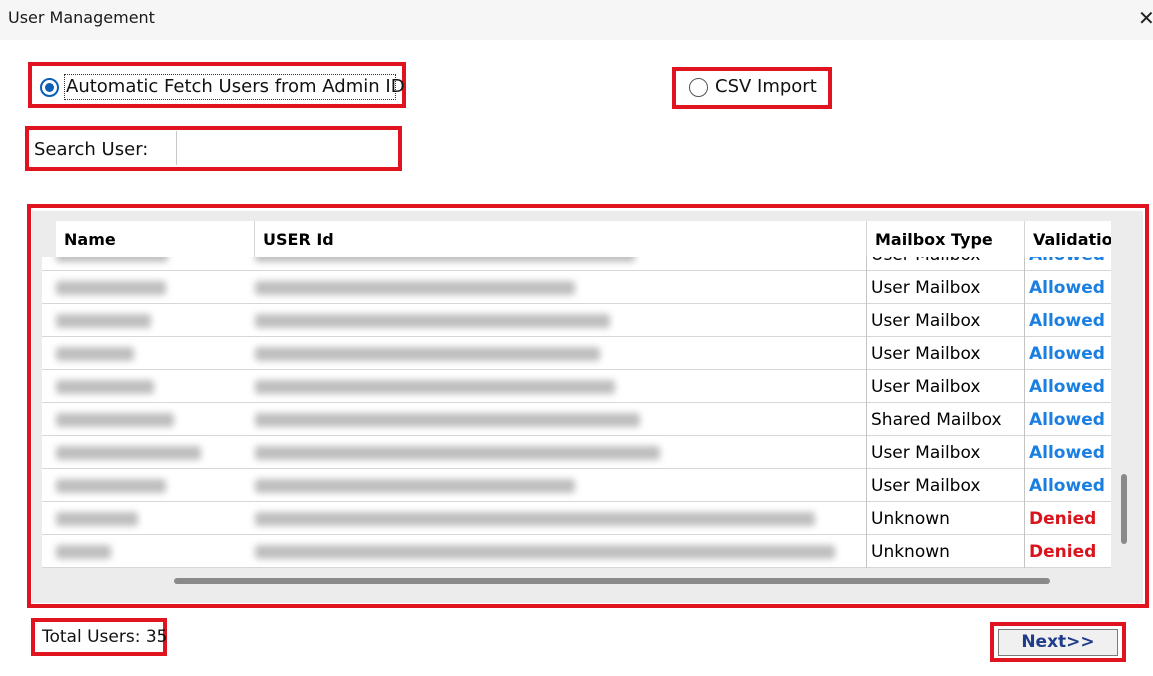  Describe the element at coordinates (49, 87) in the screenshot. I see `radio-selected-icon` at that location.